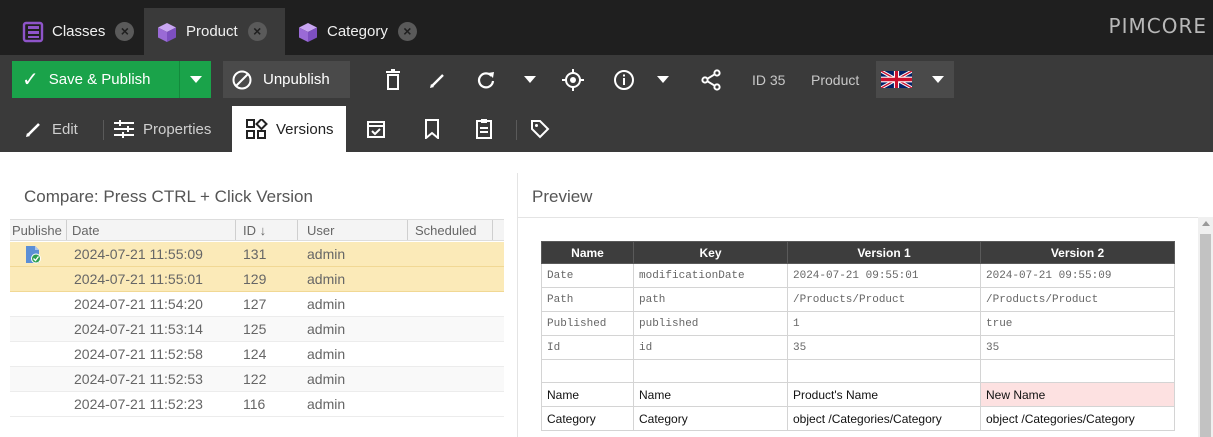 The image size is (1213, 437). What do you see at coordinates (445, 230) in the screenshot?
I see `column-header-scheduled: Scheduled` at bounding box center [445, 230].